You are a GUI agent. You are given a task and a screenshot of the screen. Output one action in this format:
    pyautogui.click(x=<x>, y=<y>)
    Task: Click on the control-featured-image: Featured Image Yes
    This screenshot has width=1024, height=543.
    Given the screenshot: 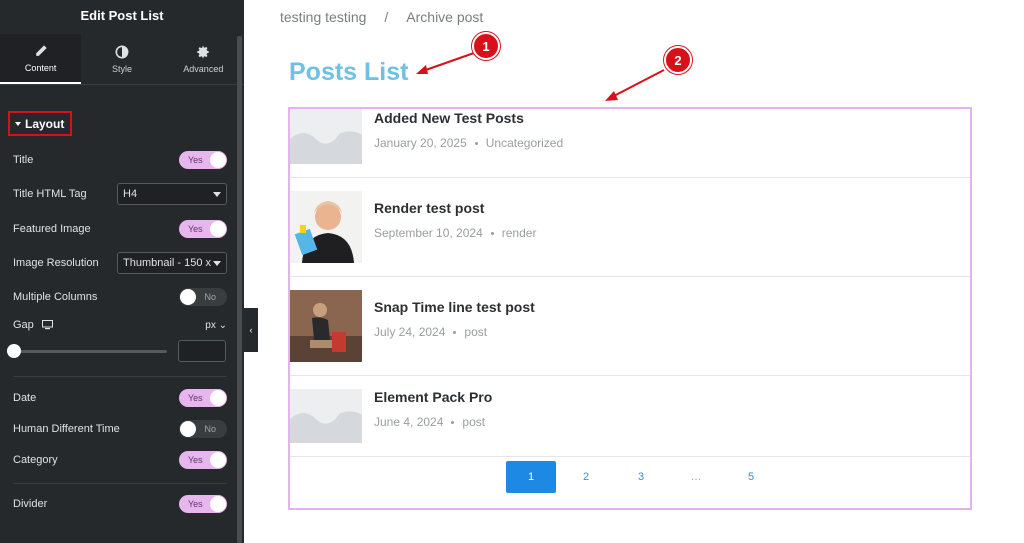 What is the action you would take?
    pyautogui.click(x=120, y=229)
    